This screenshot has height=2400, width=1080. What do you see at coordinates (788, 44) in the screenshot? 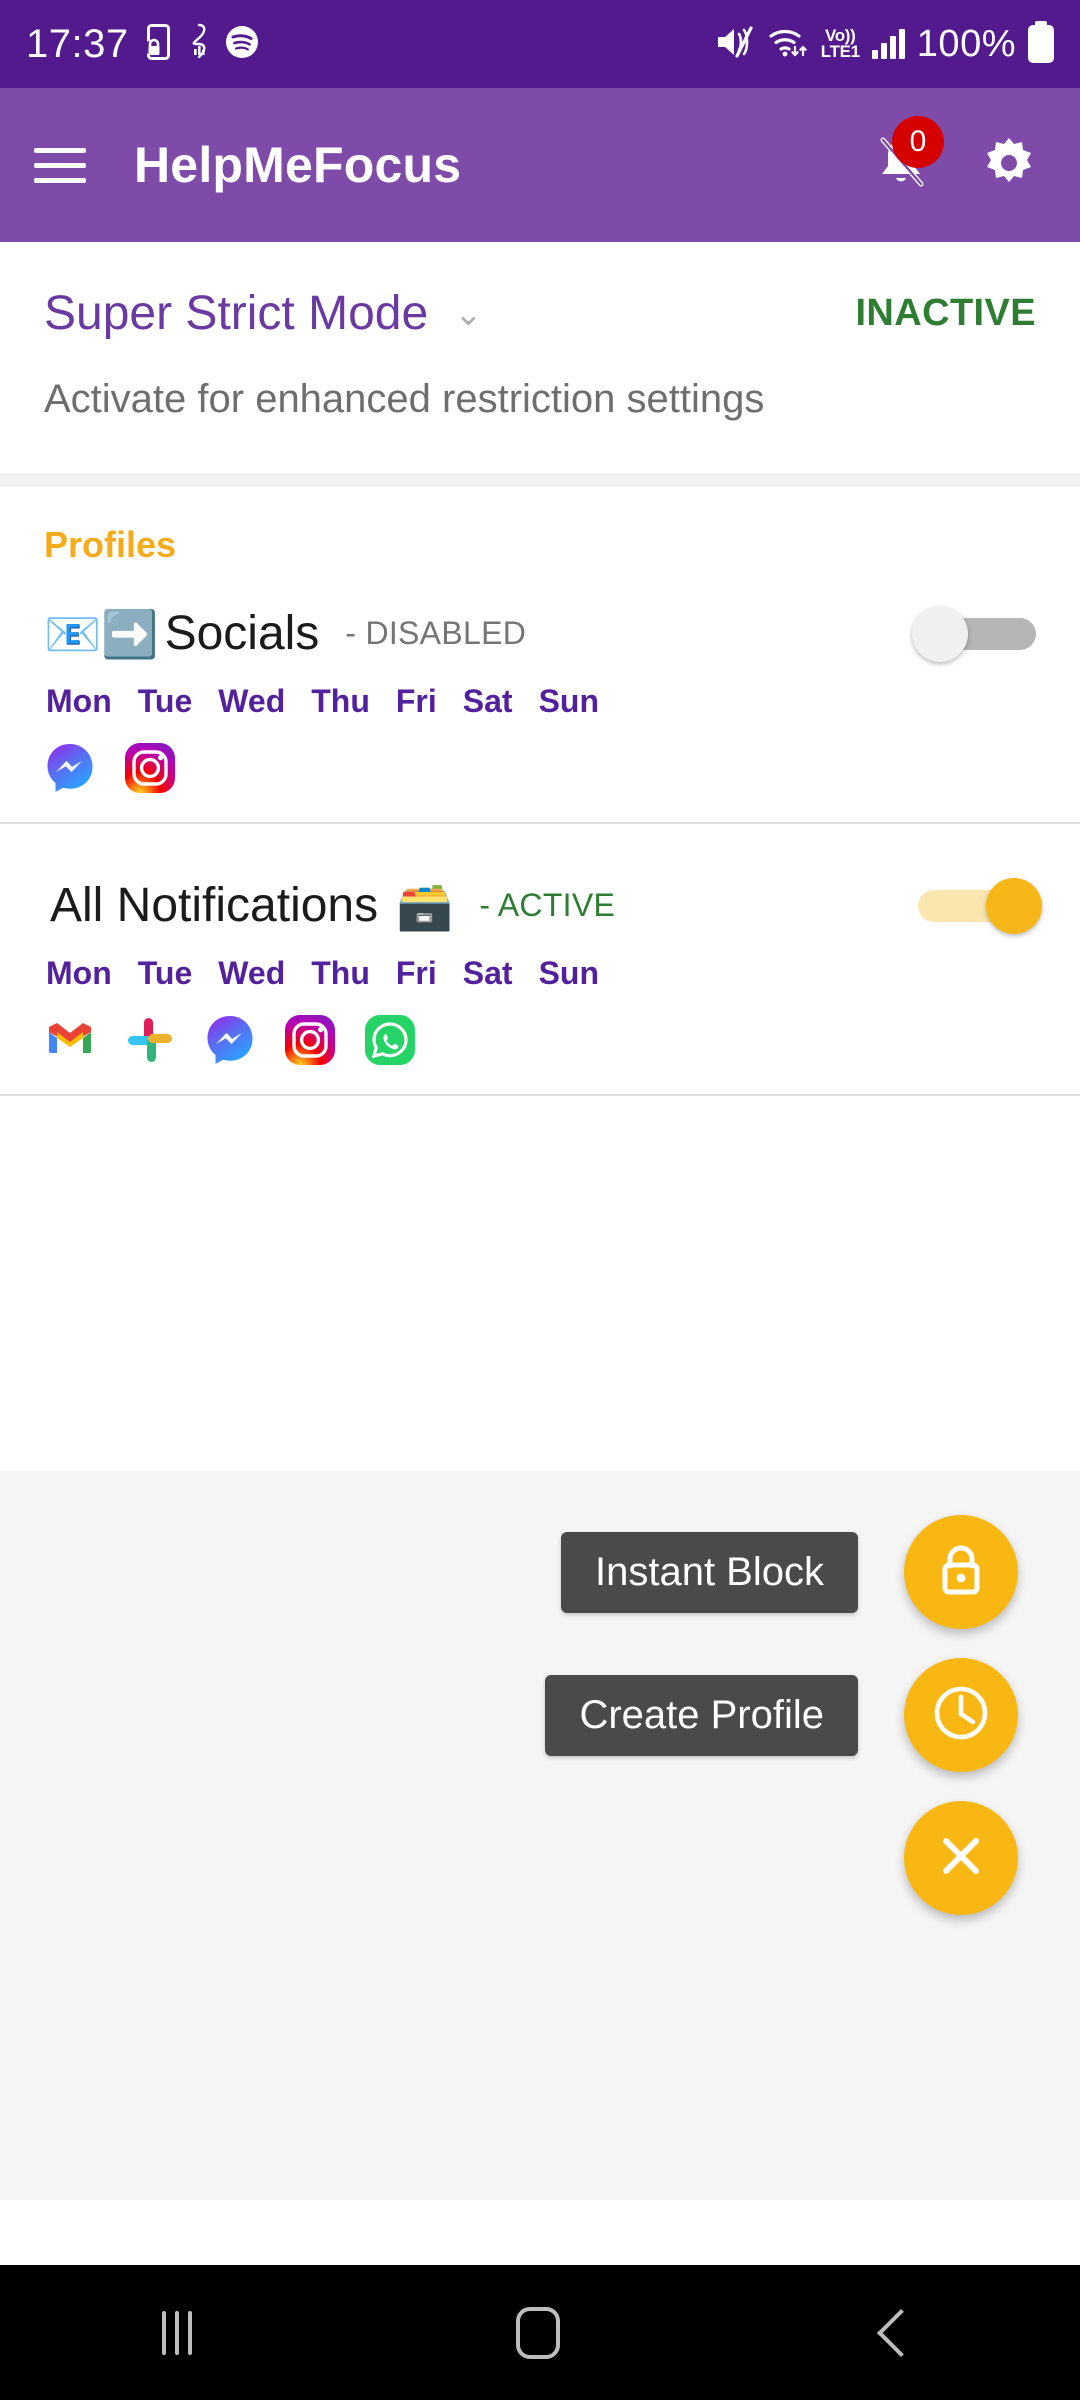
I see `wifi-icon` at bounding box center [788, 44].